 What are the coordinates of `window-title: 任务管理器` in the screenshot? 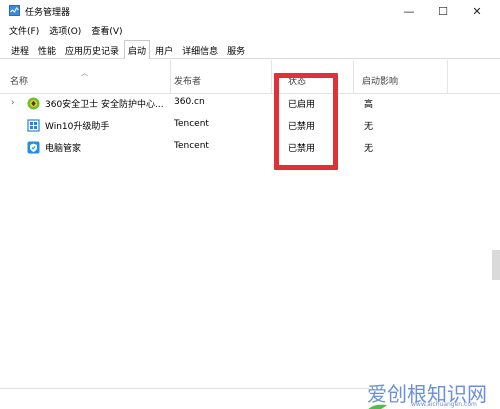 It's located at (48, 13).